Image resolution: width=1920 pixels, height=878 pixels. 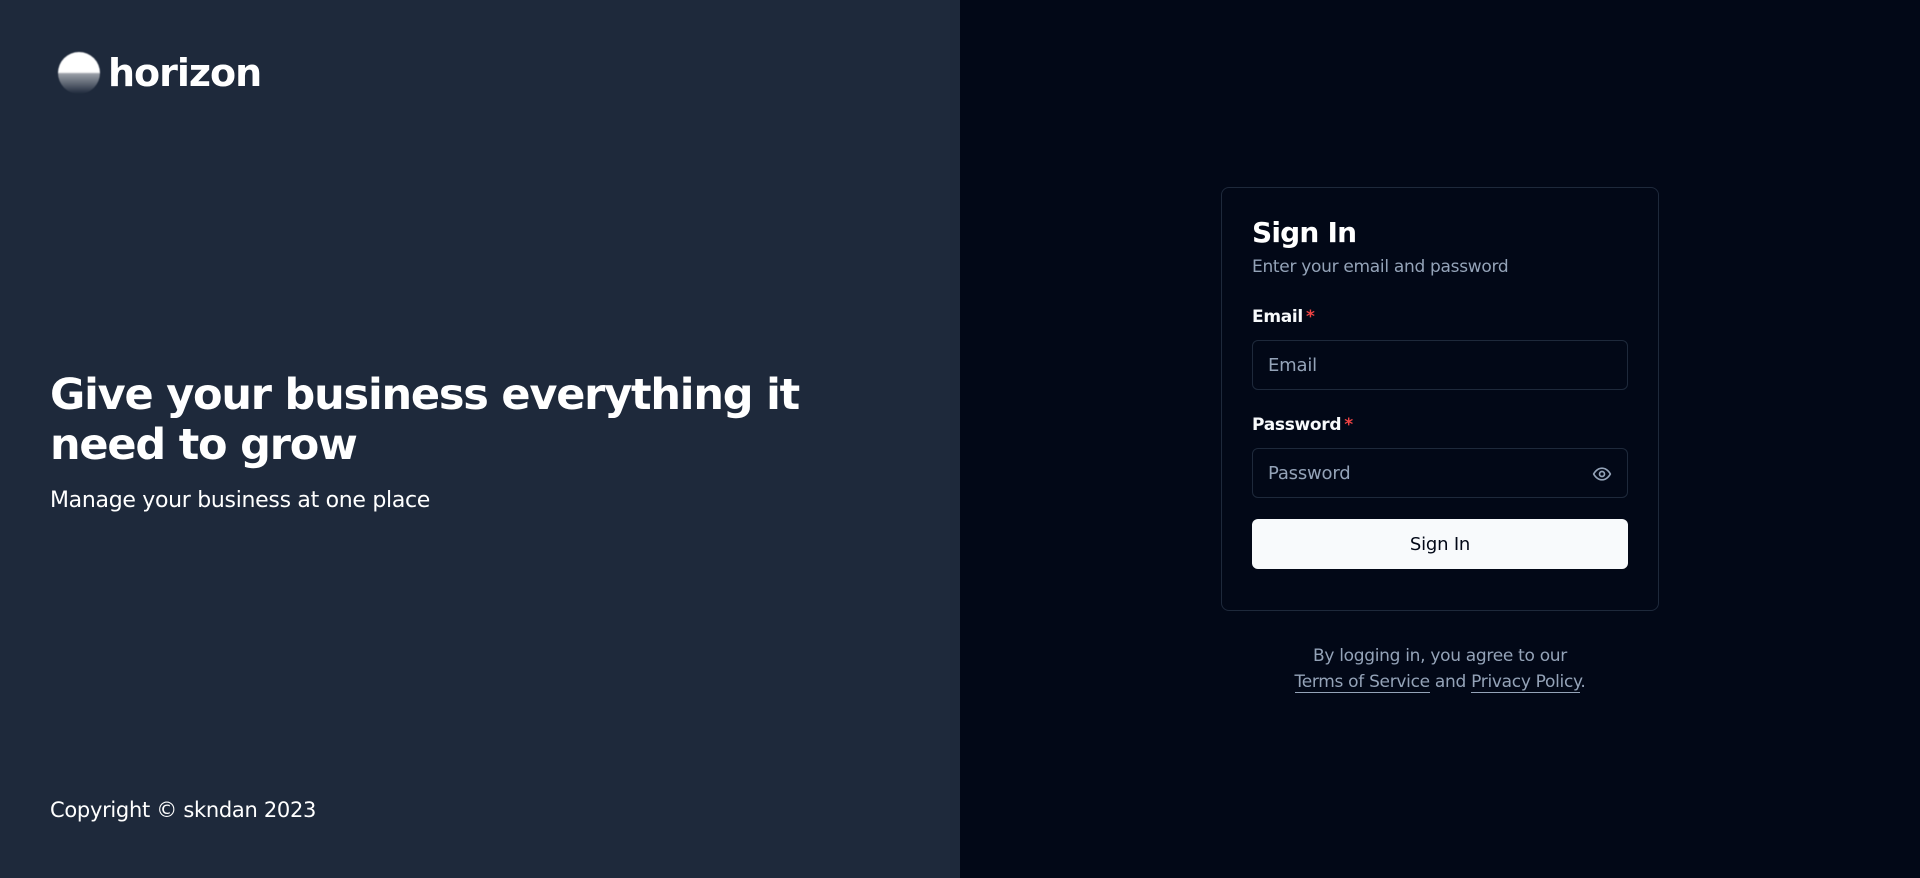 I want to click on logo-text: horizon, so click(x=185, y=73).